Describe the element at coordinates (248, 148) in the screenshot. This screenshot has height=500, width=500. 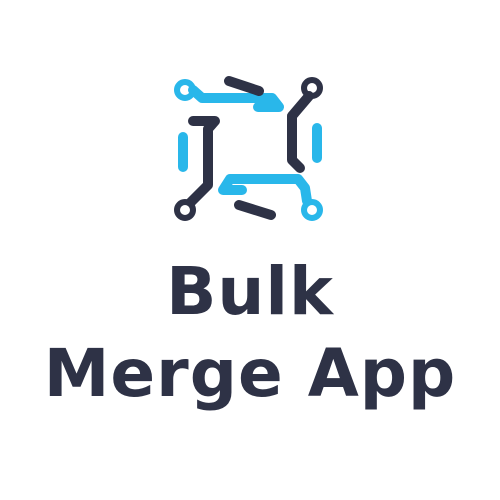
I see `bulk-merge-logo-icon` at that location.